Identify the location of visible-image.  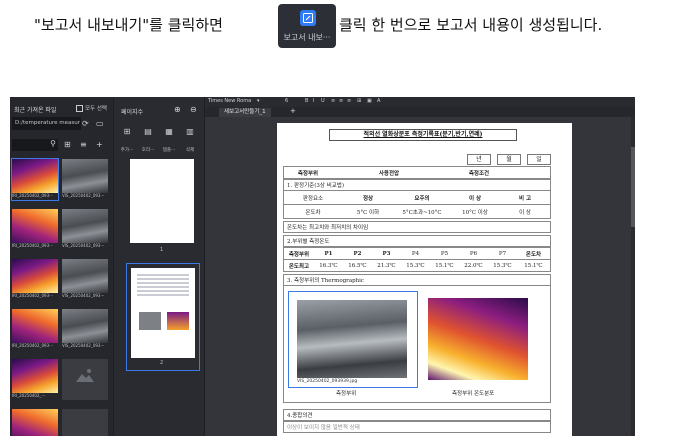
(352, 339).